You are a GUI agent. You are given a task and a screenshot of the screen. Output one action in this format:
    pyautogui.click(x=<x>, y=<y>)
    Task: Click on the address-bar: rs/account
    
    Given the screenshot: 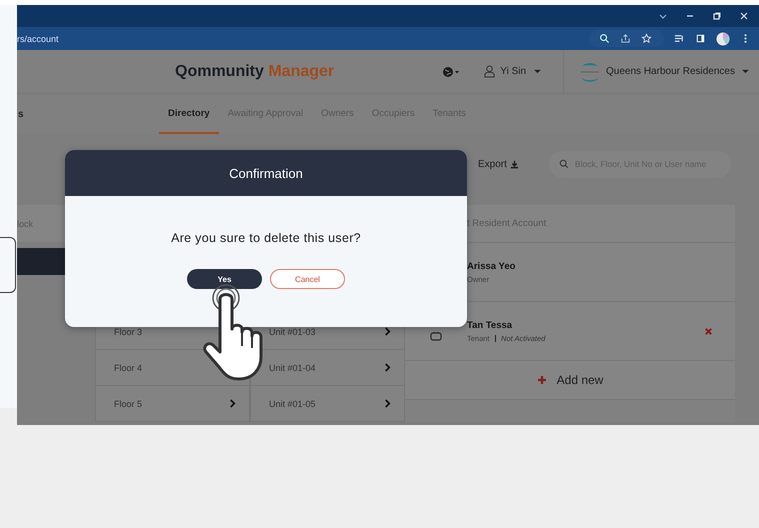 What is the action you would take?
    pyautogui.click(x=388, y=38)
    